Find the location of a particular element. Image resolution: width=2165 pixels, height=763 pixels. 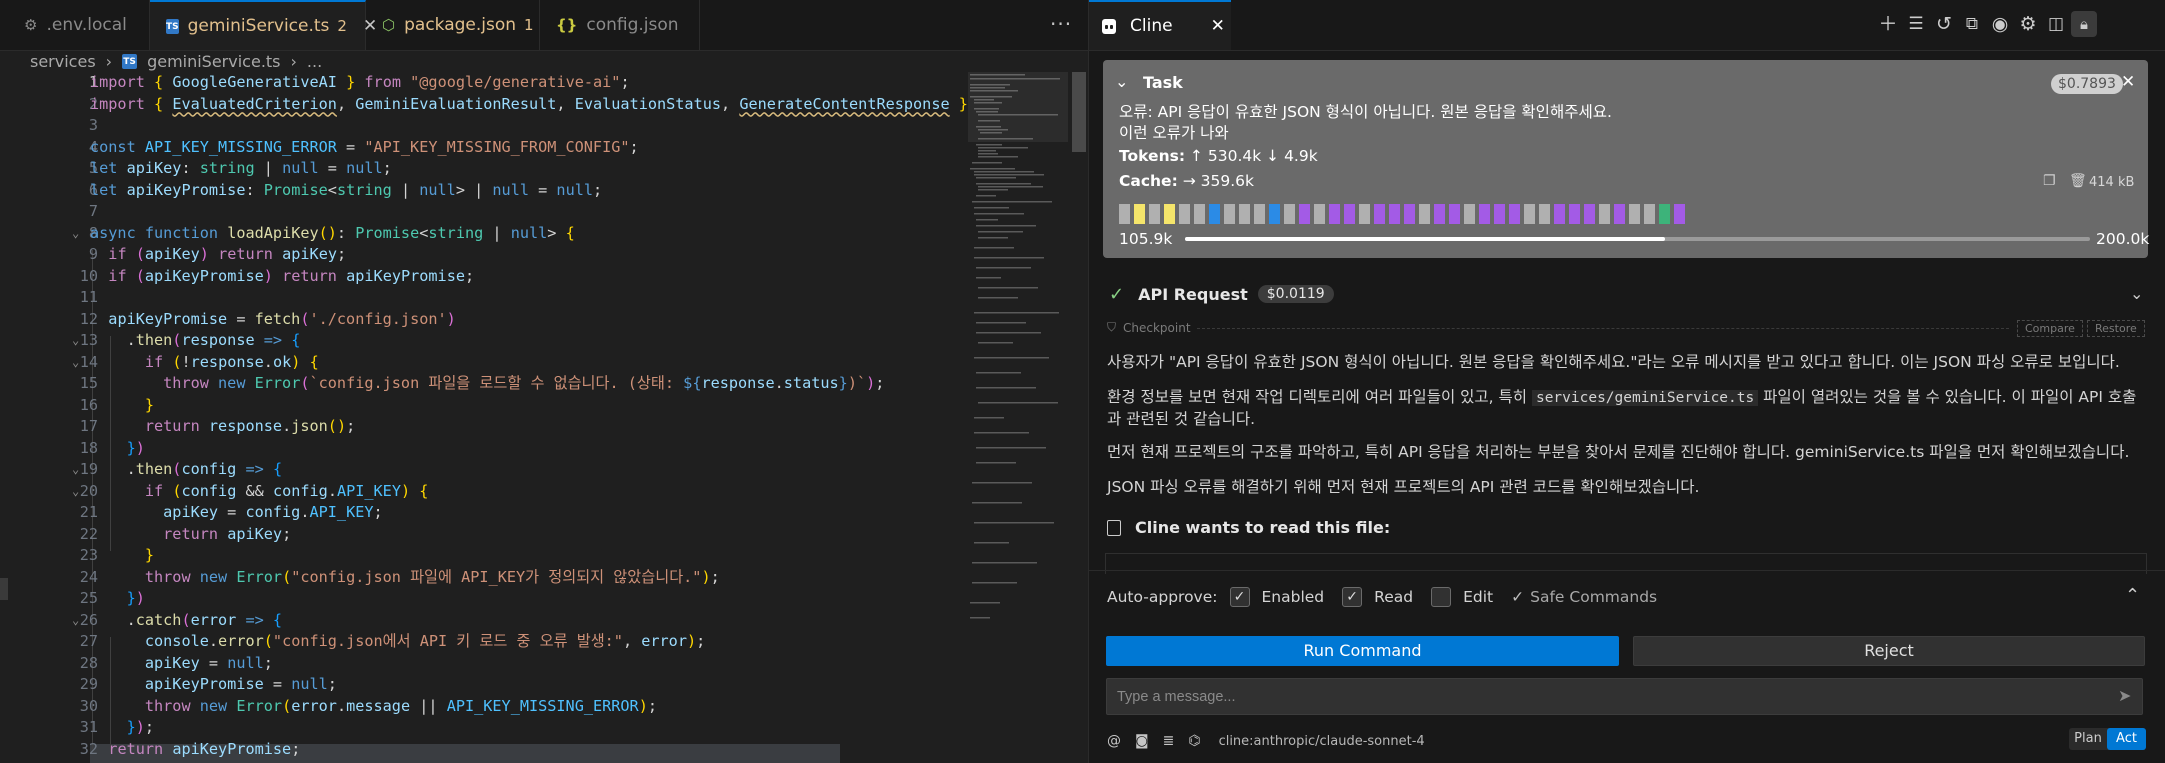

split-icon: ◫ is located at coordinates (2056, 24).